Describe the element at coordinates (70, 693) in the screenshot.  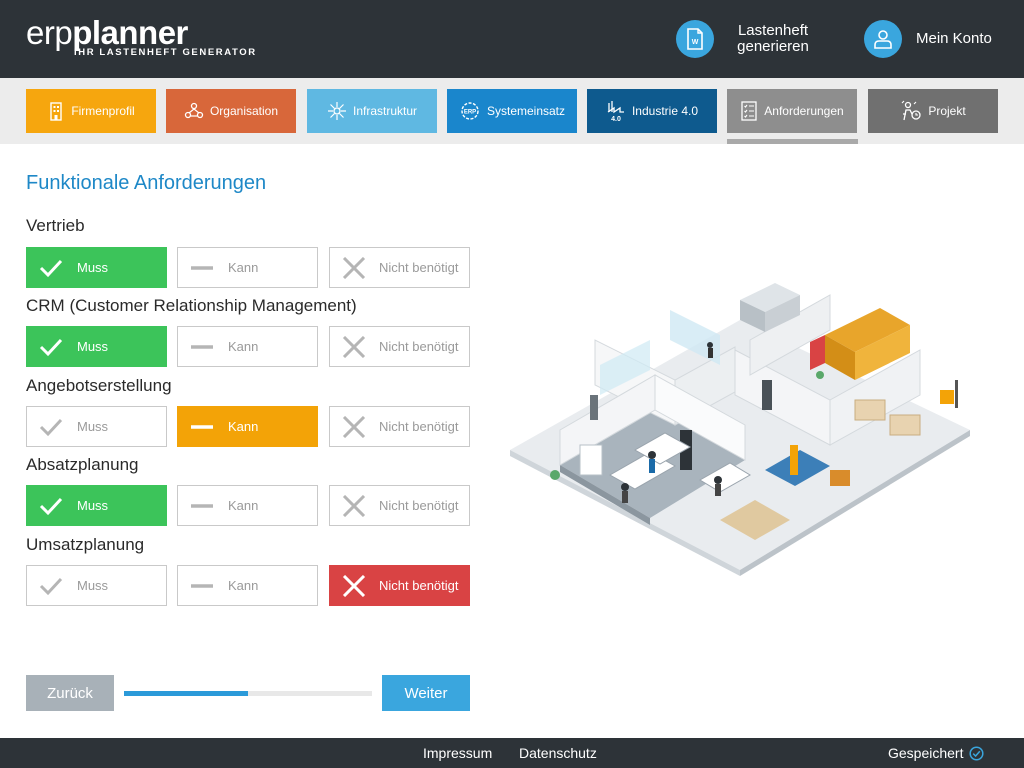
I see `back-button: Zurück` at that location.